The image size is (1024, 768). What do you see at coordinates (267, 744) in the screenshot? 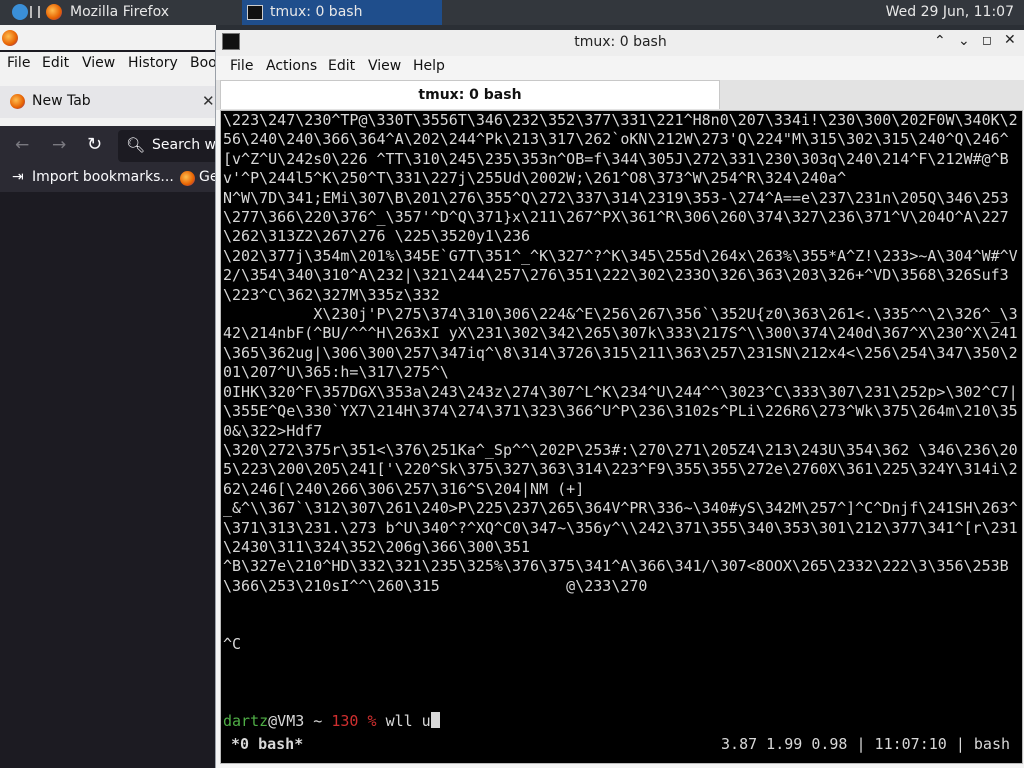
I see `tmux-window-name: *0 bash*` at bounding box center [267, 744].